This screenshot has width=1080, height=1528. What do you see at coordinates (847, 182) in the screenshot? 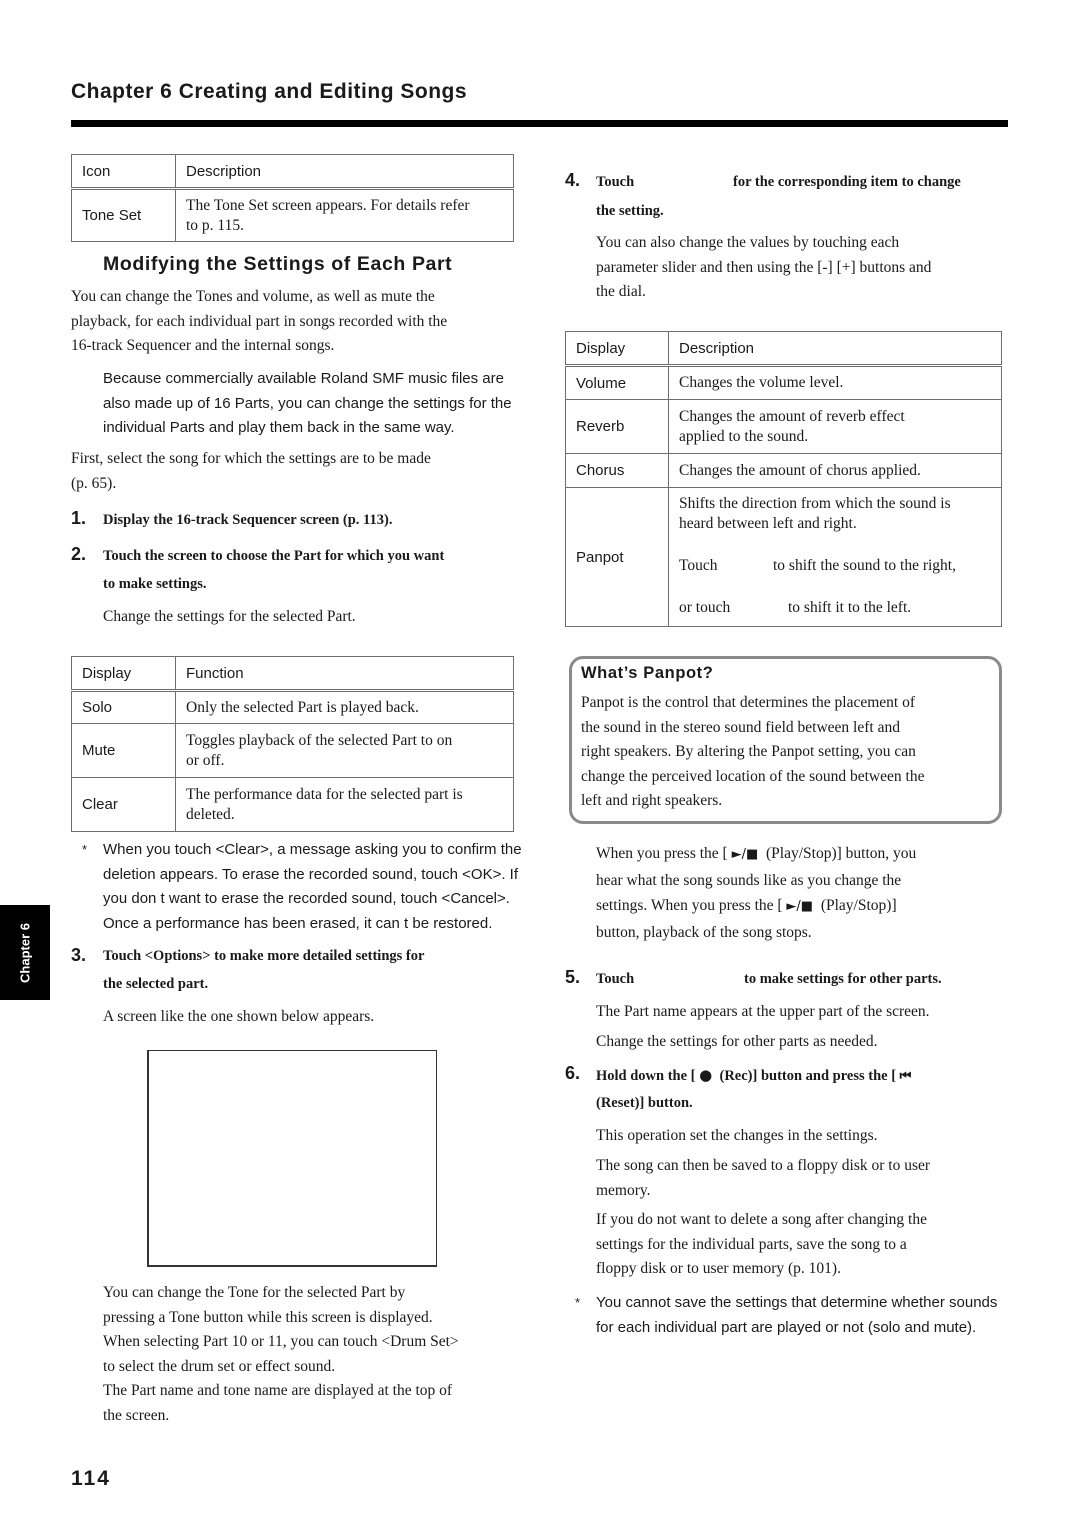
I see `step-text: for the corresponding item to change` at bounding box center [847, 182].